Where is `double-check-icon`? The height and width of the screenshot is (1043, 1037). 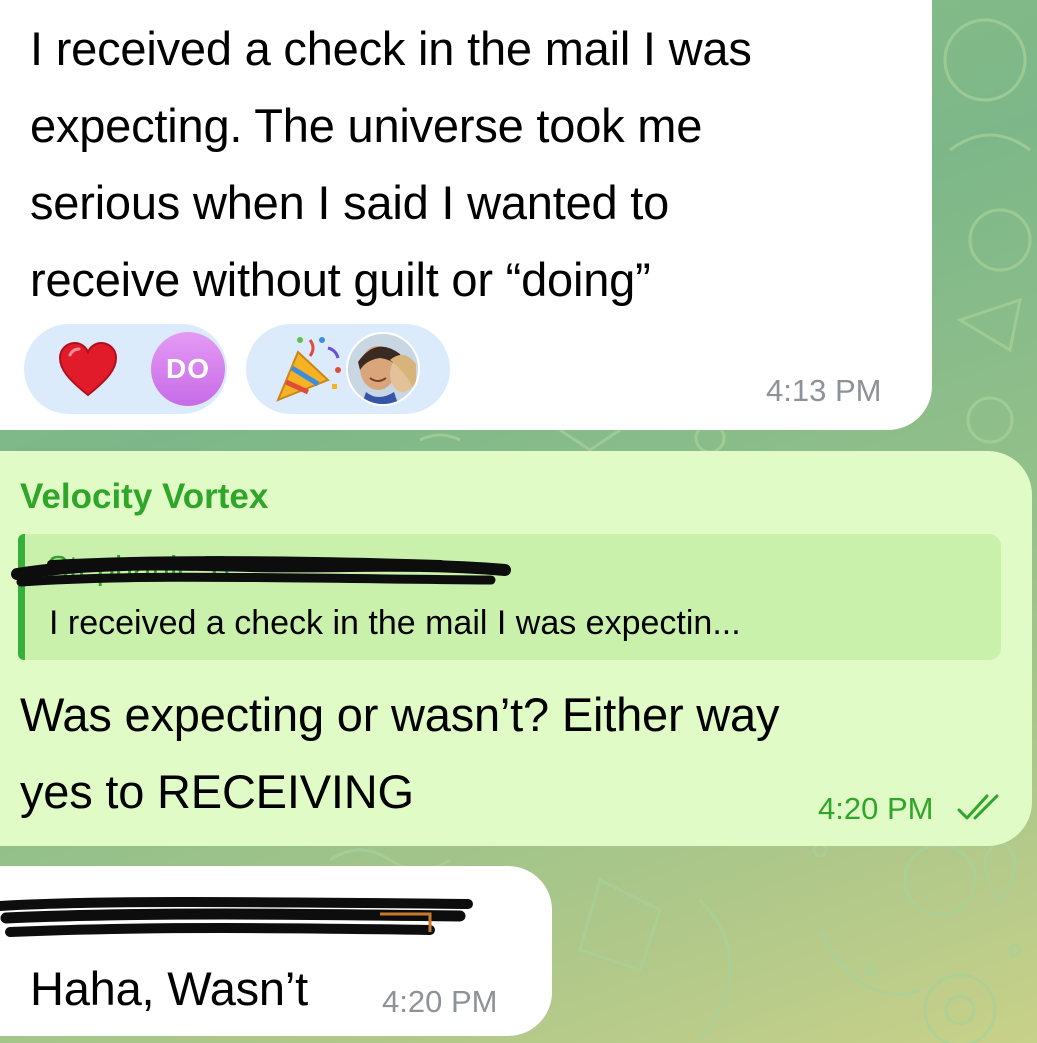
double-check-icon is located at coordinates (978, 807).